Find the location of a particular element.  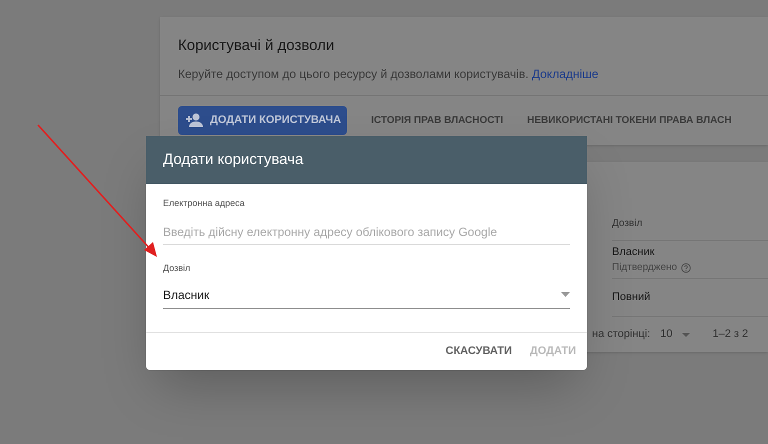

permission-select: Власник is located at coordinates (366, 295).